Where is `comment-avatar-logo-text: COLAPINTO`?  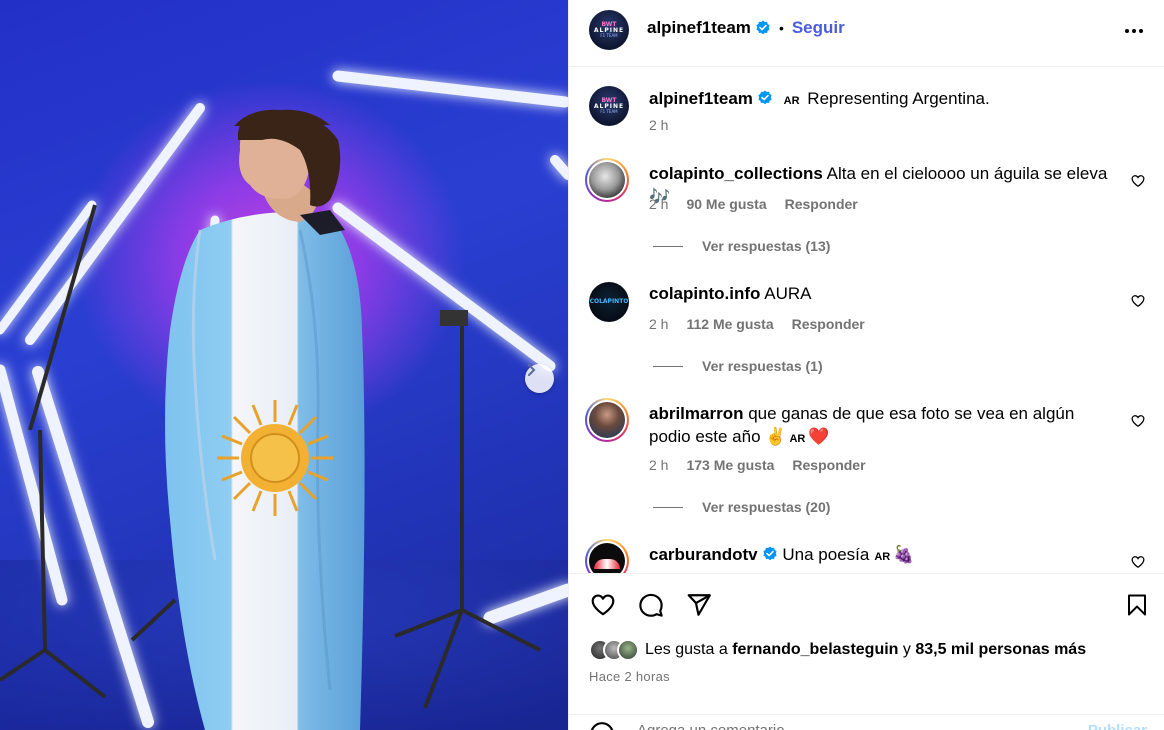 comment-avatar-logo-text: COLAPINTO is located at coordinates (609, 301).